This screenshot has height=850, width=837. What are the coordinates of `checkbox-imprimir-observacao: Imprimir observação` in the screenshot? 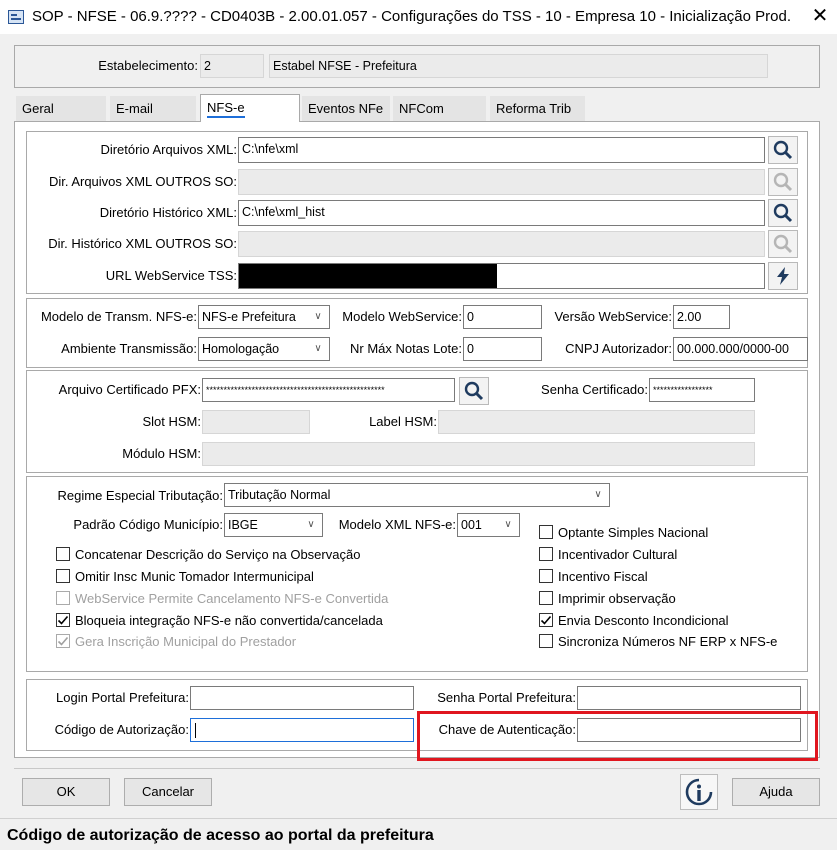 It's located at (607, 598).